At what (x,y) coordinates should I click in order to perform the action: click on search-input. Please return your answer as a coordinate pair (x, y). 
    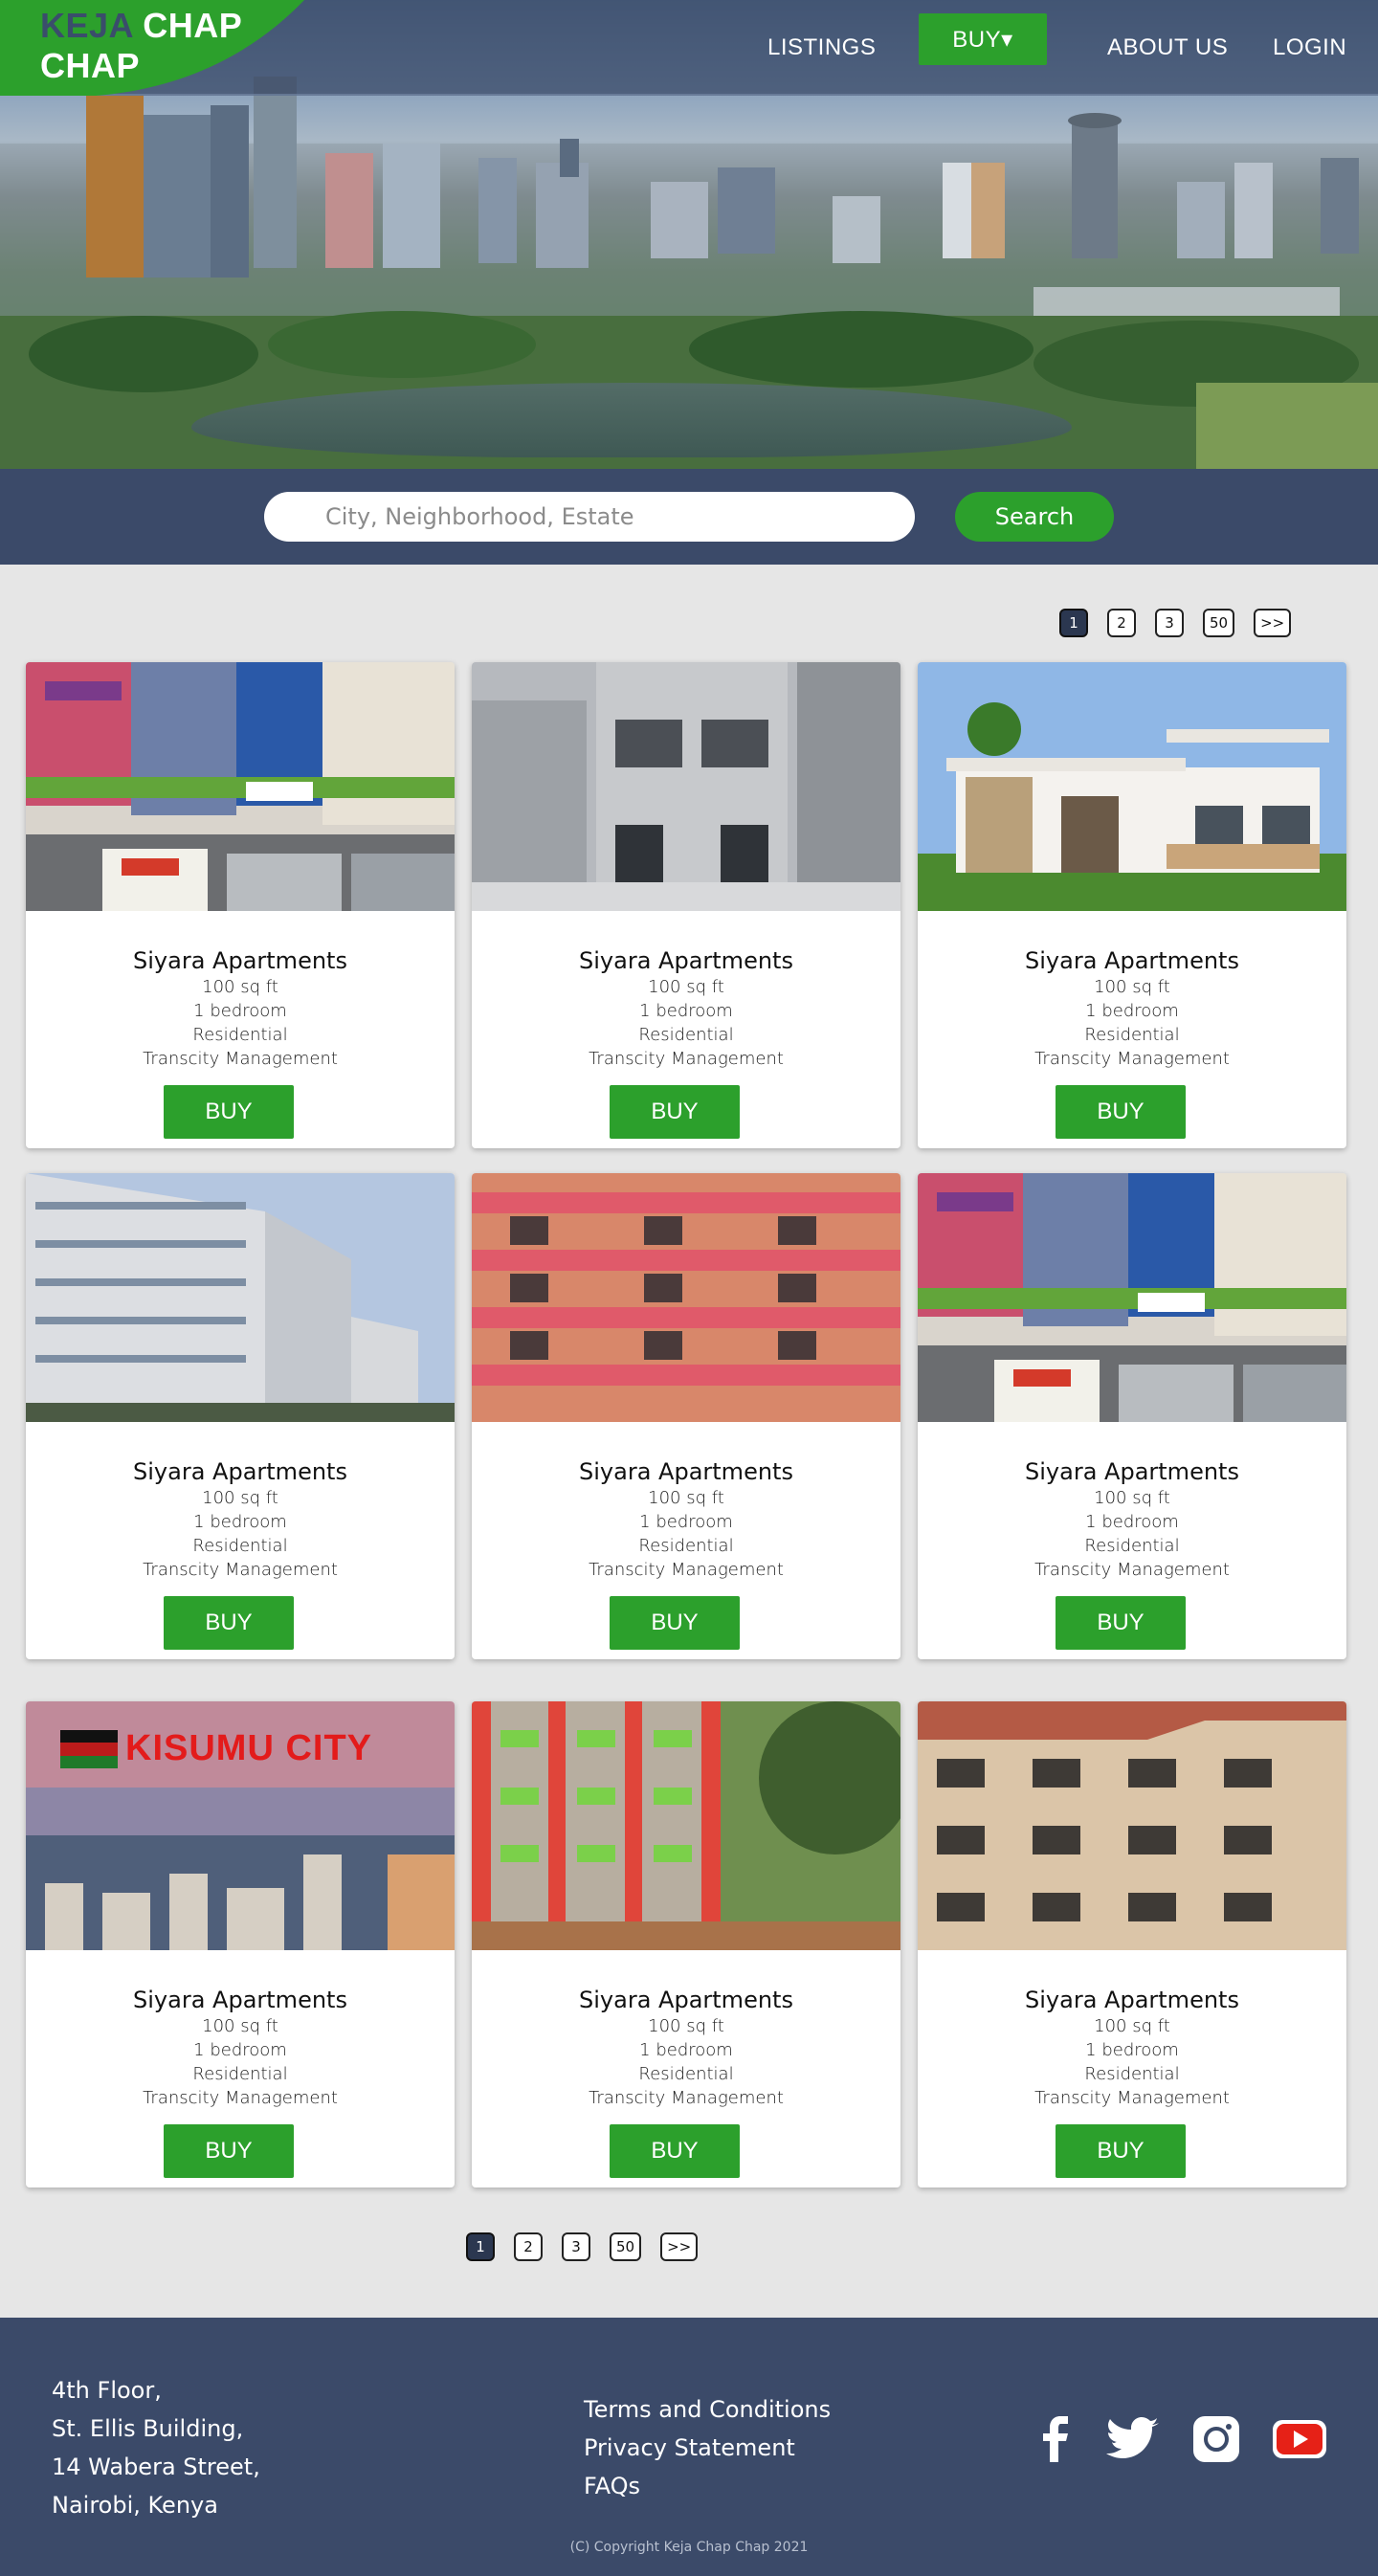
    Looking at the image, I should click on (589, 517).